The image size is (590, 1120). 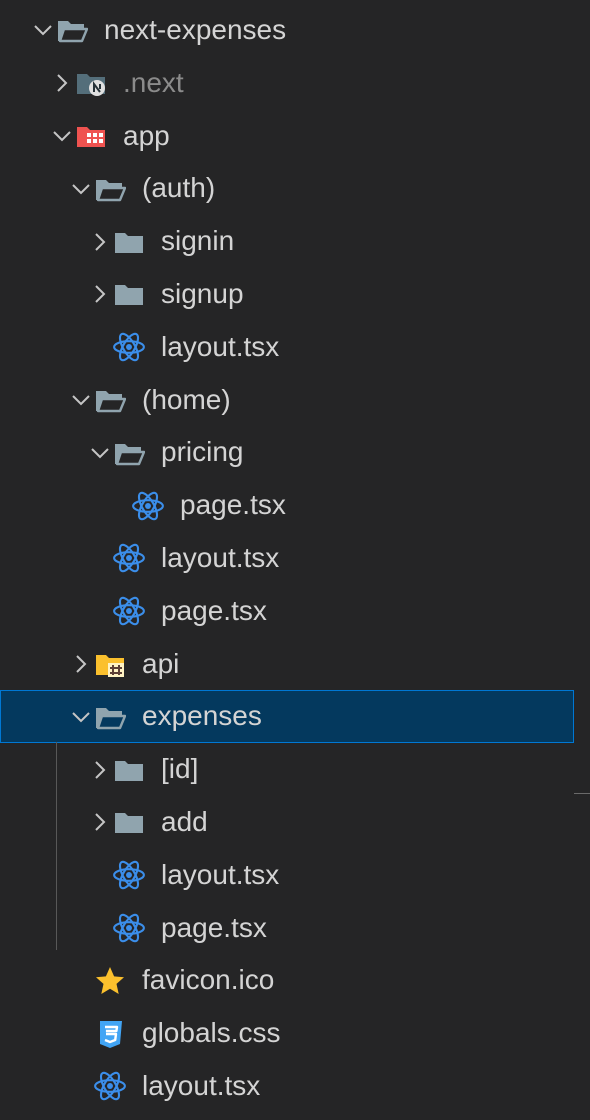 What do you see at coordinates (287, 241) in the screenshot?
I see `tree-folder-row: signin` at bounding box center [287, 241].